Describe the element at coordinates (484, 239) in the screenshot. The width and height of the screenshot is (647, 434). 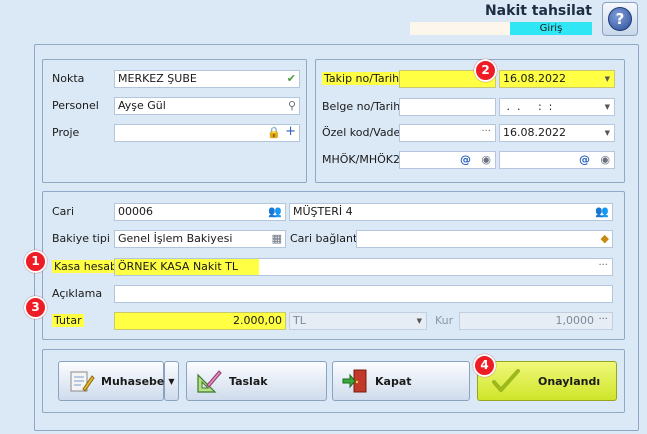
I see `cari-baglanti-field: ◆` at that location.